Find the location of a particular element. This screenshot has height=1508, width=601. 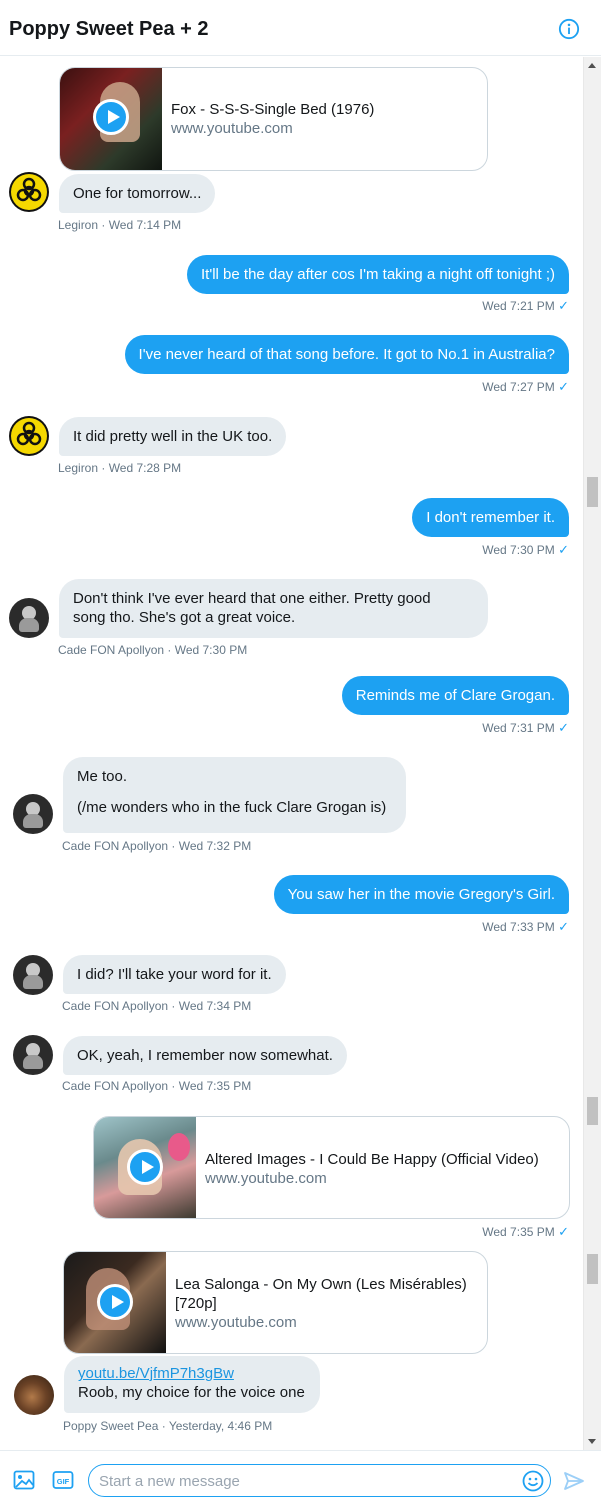

message-meta: Cade FON Apollyon · Wed 7:34 PM is located at coordinates (157, 1006).